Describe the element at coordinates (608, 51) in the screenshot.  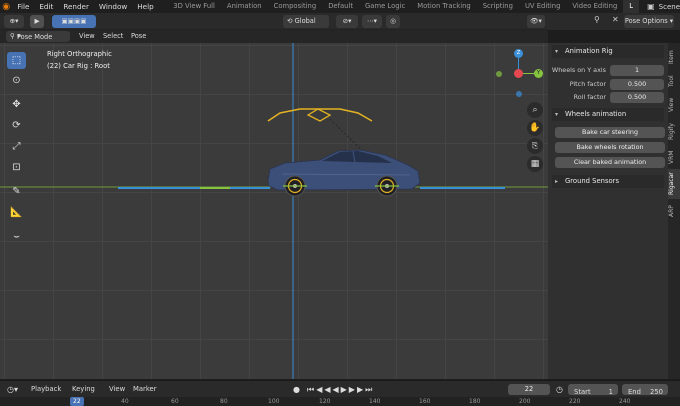
I see `animation-rig-panel-header: ▾ Animation Rig` at that location.